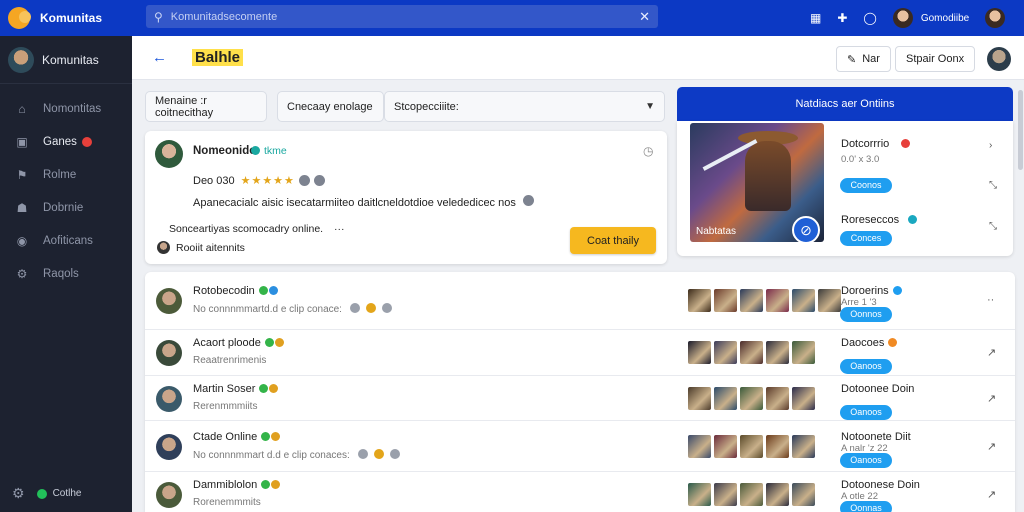  Describe the element at coordinates (66, 240) in the screenshot. I see `sidebar-item-notifications: ◉ Aofiticans` at that location.